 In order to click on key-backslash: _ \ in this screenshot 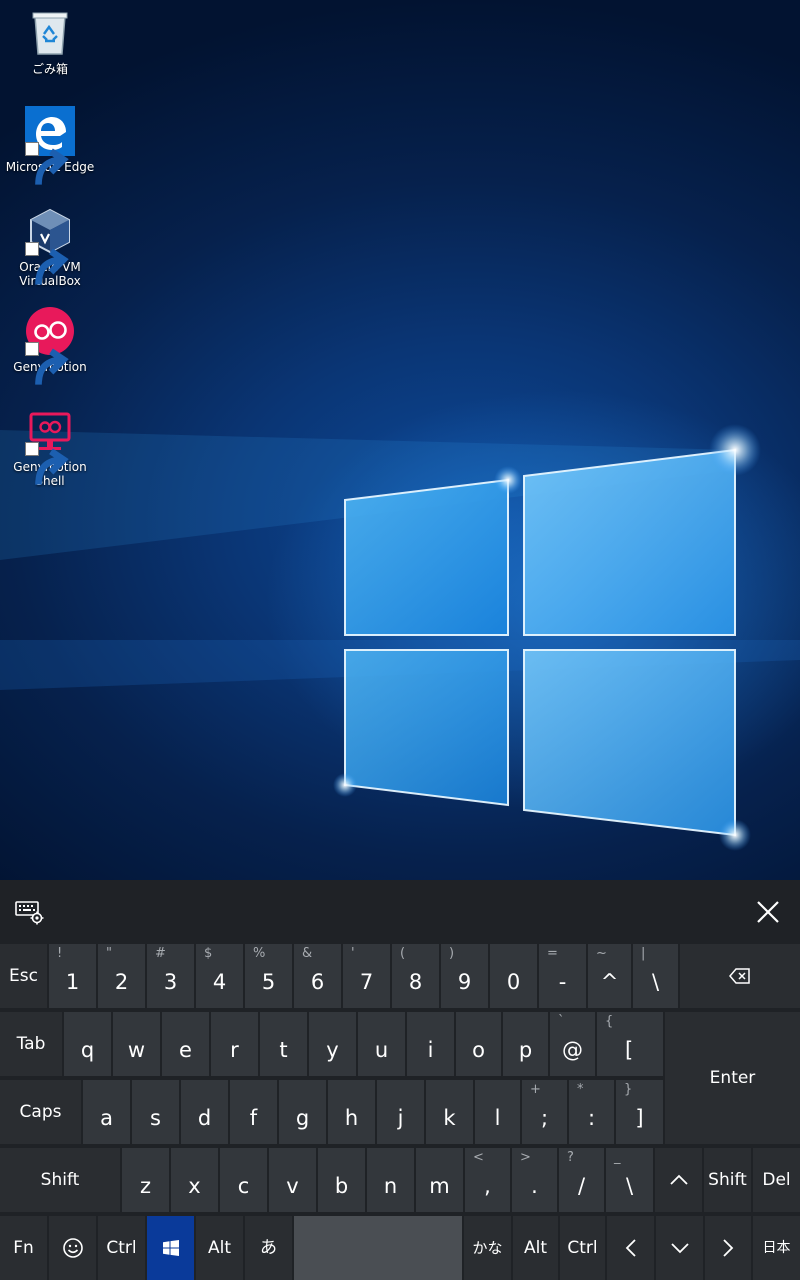, I will do `click(629, 1180)`.